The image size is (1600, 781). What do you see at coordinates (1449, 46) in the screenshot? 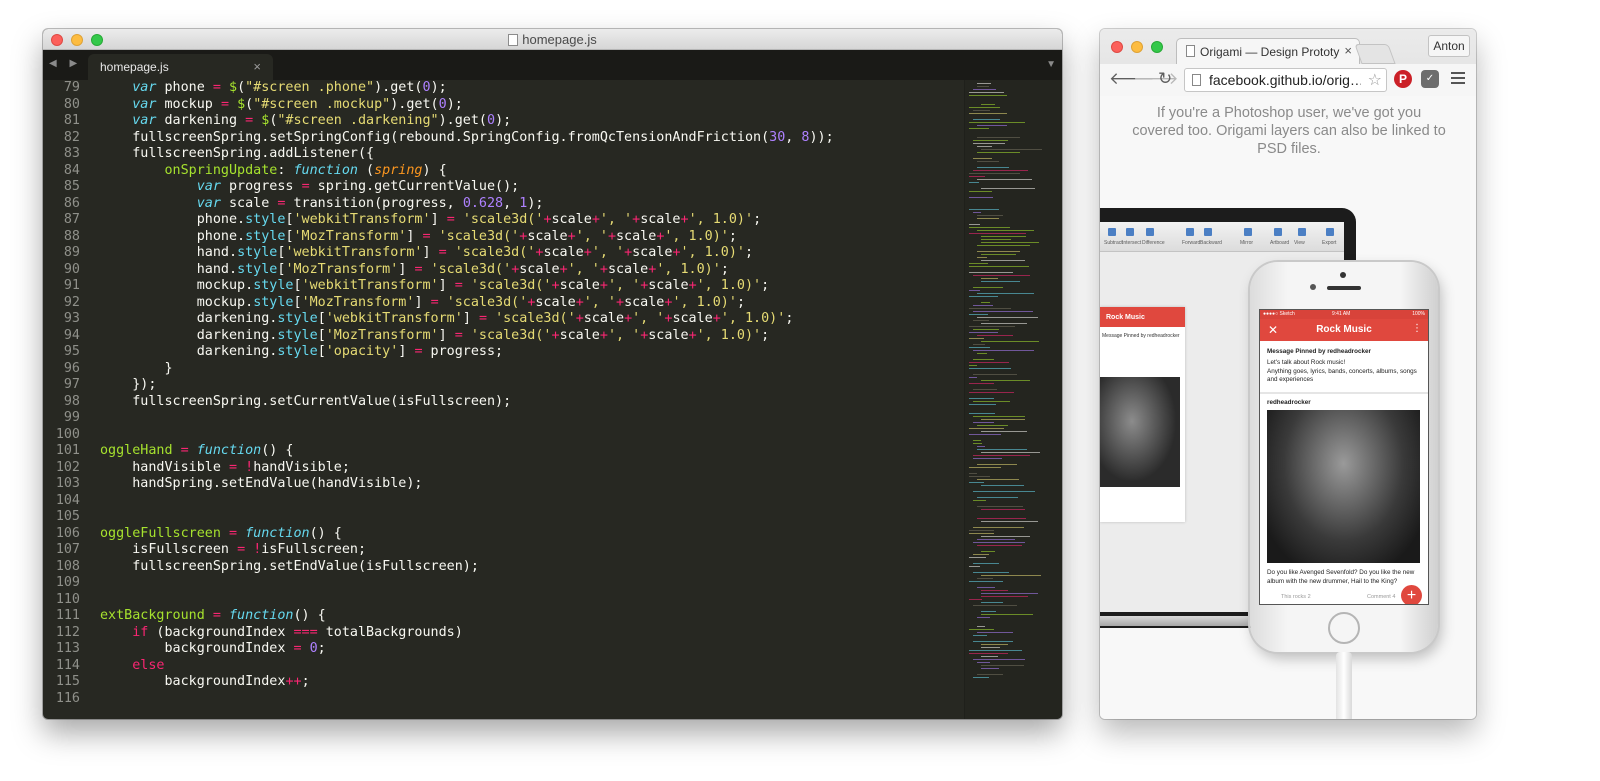
I see `profile-button: Anton` at bounding box center [1449, 46].